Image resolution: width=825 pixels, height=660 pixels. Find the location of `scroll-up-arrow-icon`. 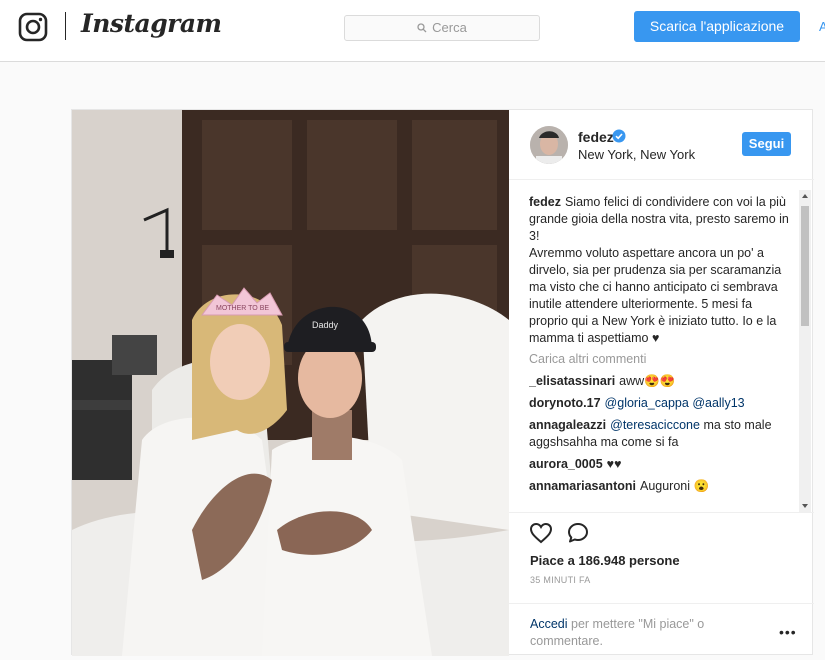

scroll-up-arrow-icon is located at coordinates (805, 196).